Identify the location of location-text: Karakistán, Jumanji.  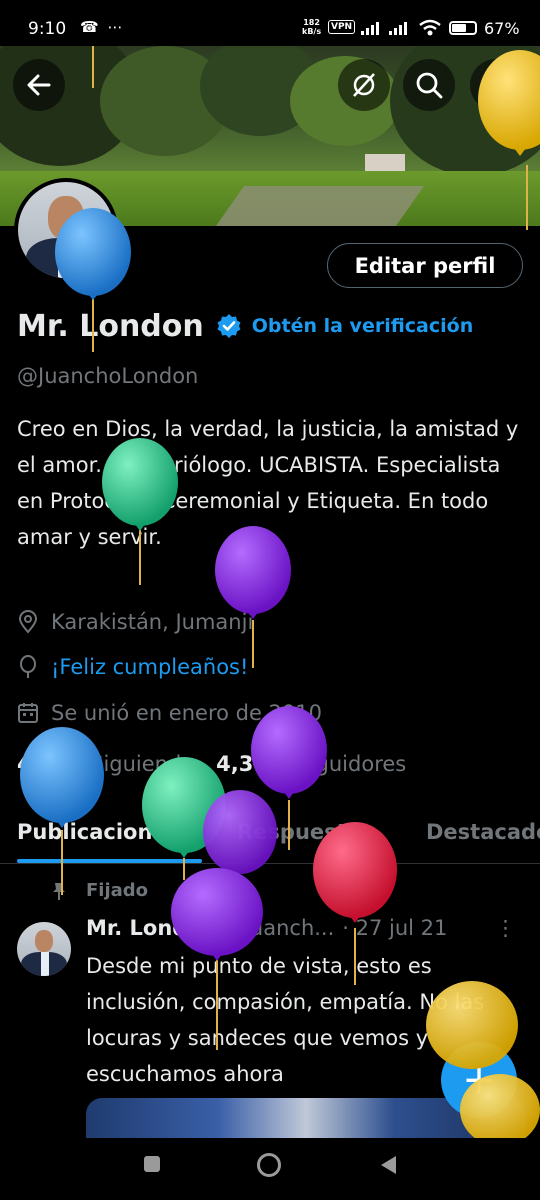
(152, 622).